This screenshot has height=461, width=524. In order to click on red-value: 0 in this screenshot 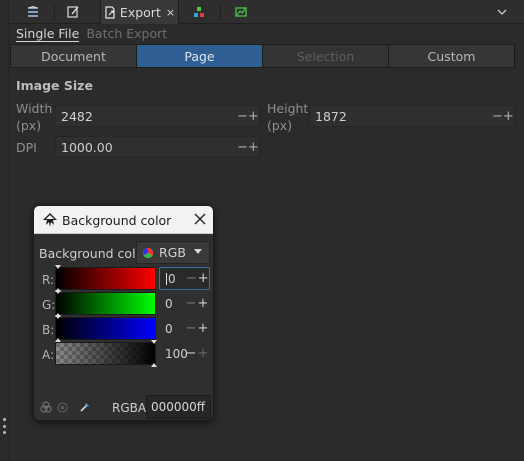, I will do `click(172, 279)`.